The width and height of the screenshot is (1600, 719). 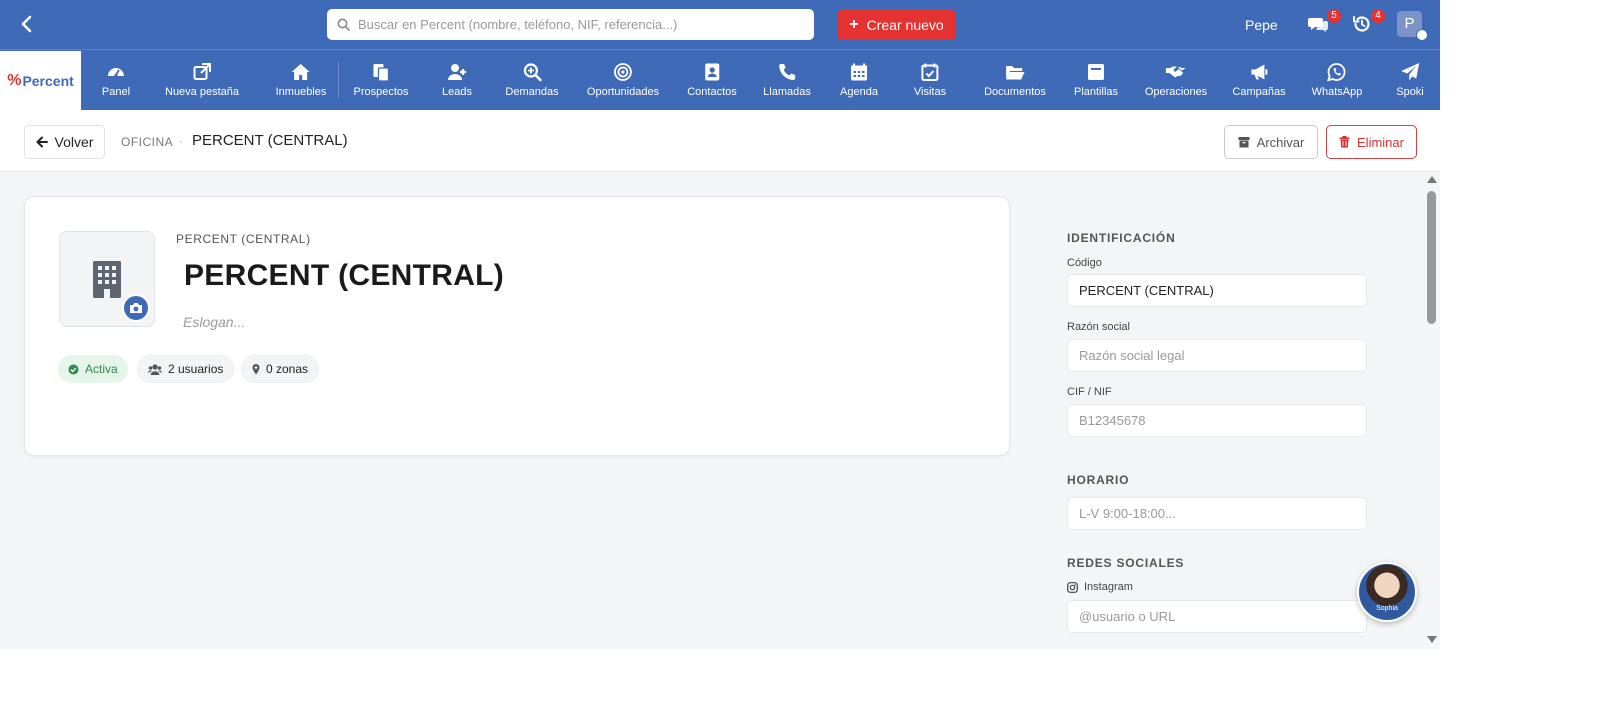 What do you see at coordinates (1380, 142) in the screenshot?
I see `delete-button-label: Eliminar` at bounding box center [1380, 142].